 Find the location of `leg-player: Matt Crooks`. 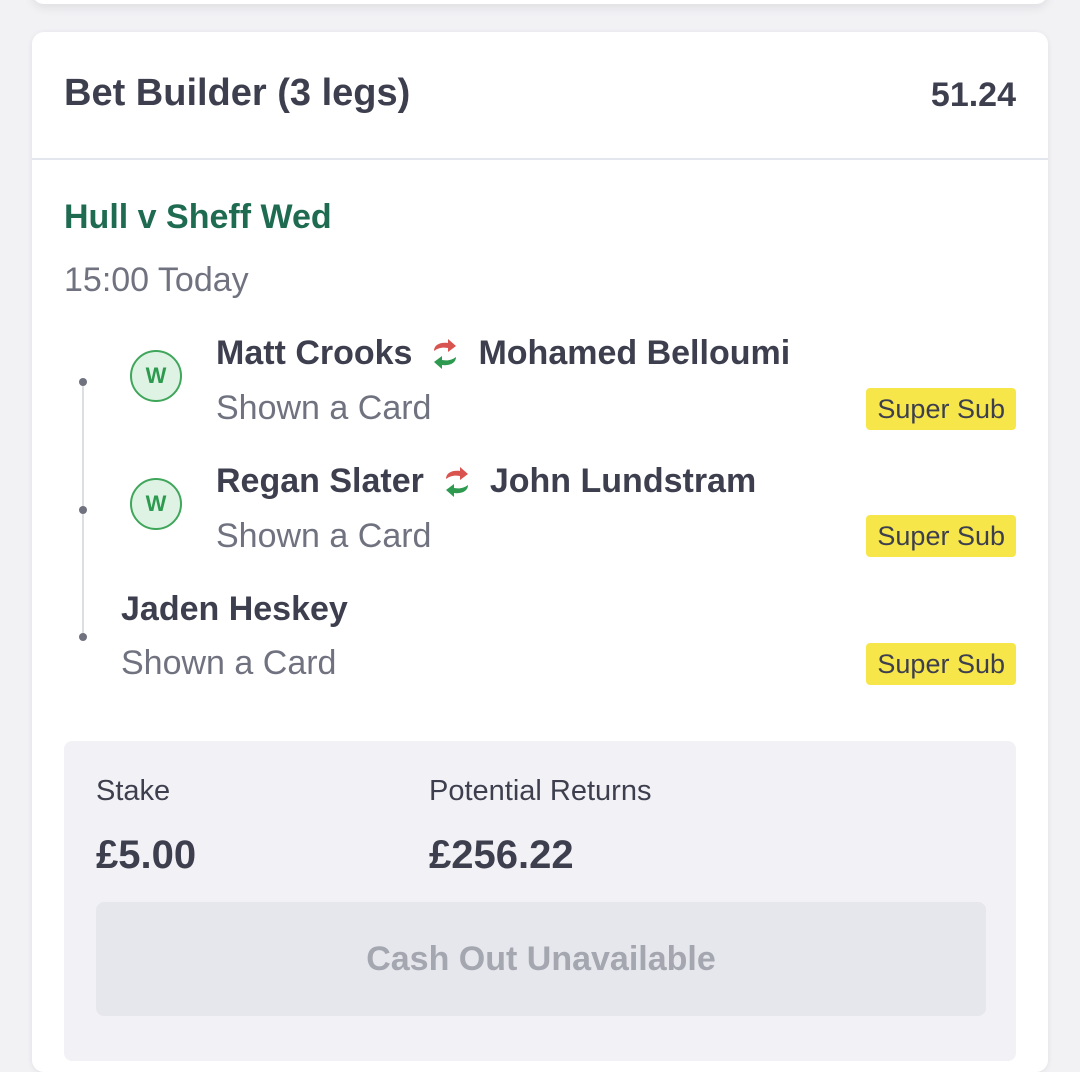

leg-player: Matt Crooks is located at coordinates (314, 353).